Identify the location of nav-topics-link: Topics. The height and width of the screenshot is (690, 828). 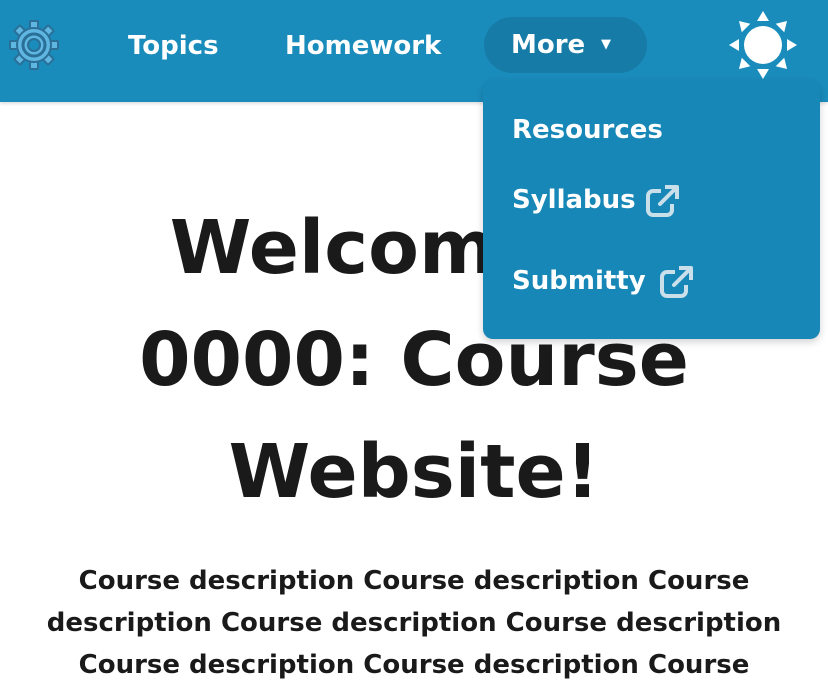
(173, 46).